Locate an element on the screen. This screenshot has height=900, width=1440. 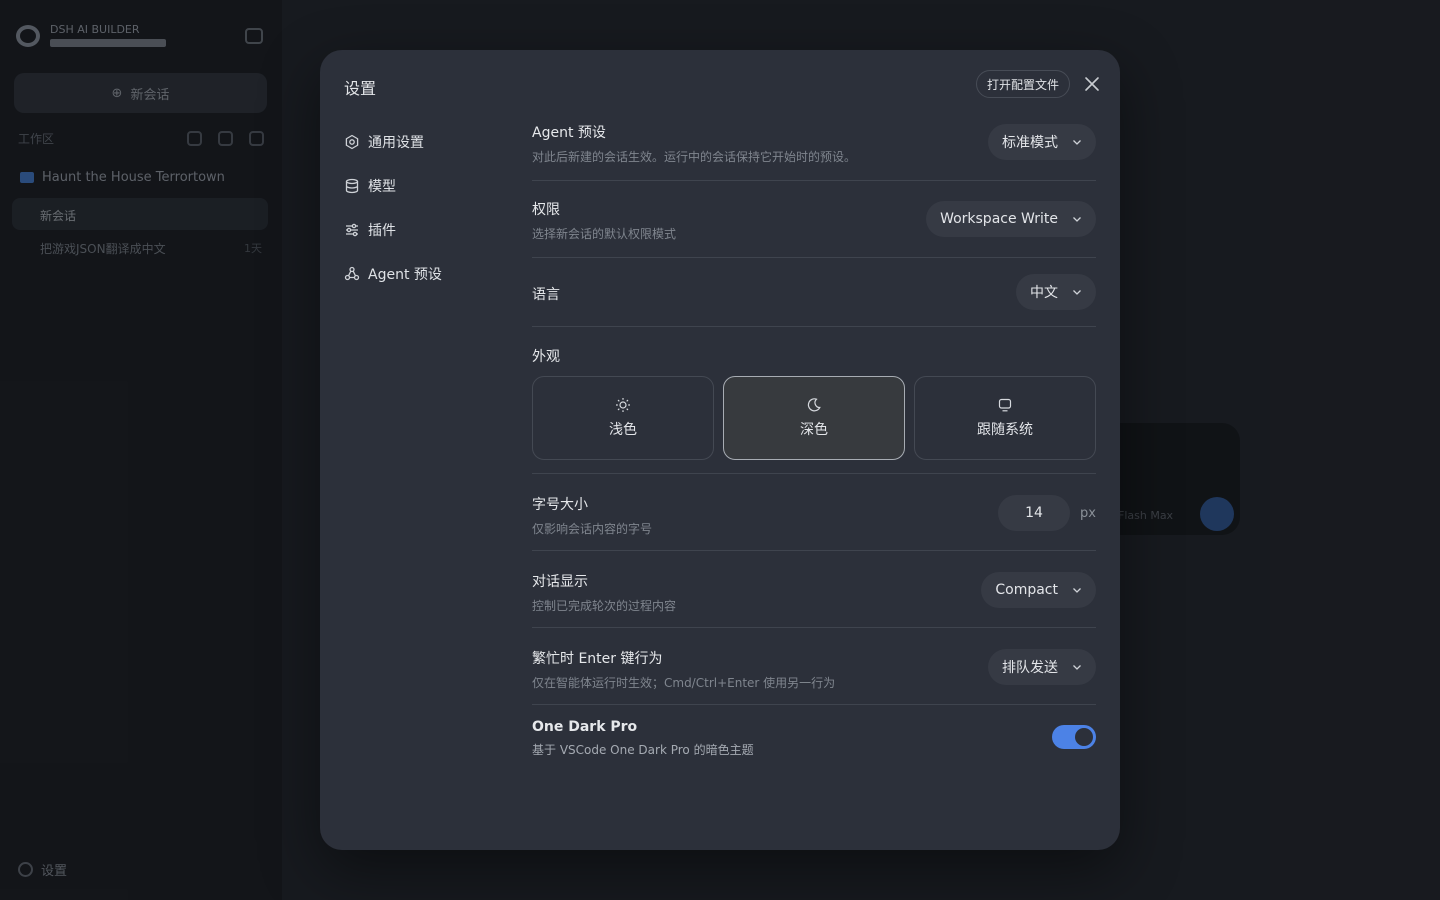
theme-dark-option: 深色 is located at coordinates (814, 418).